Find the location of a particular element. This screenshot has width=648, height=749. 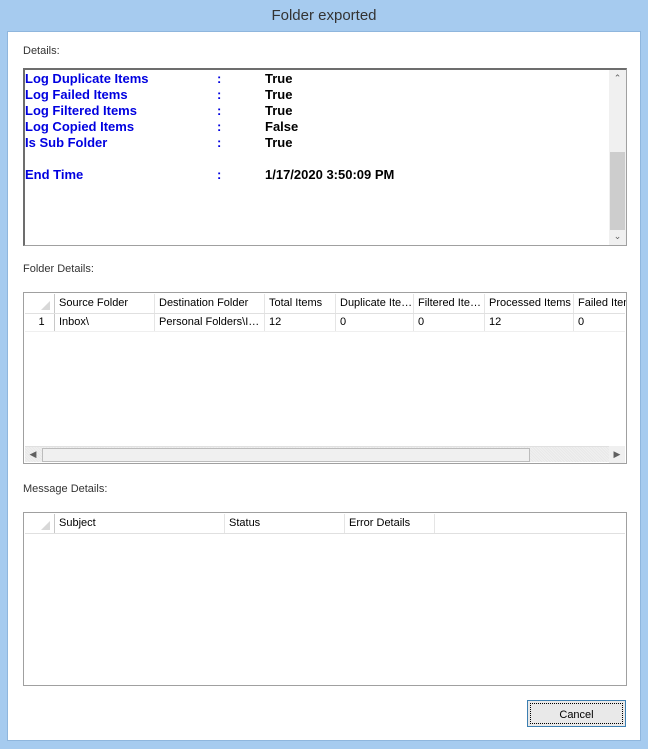

detail-value: 1/17/2020 3:50:09 PM is located at coordinates (330, 174).